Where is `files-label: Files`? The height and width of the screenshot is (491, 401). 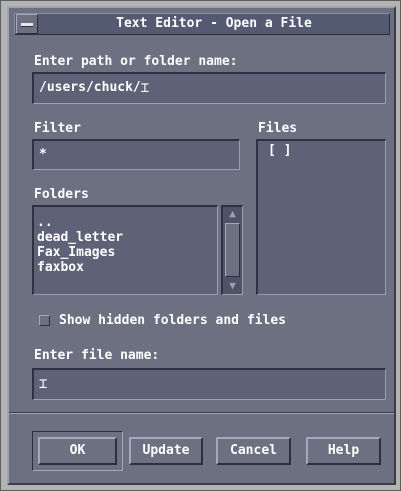 files-label: Files is located at coordinates (278, 128).